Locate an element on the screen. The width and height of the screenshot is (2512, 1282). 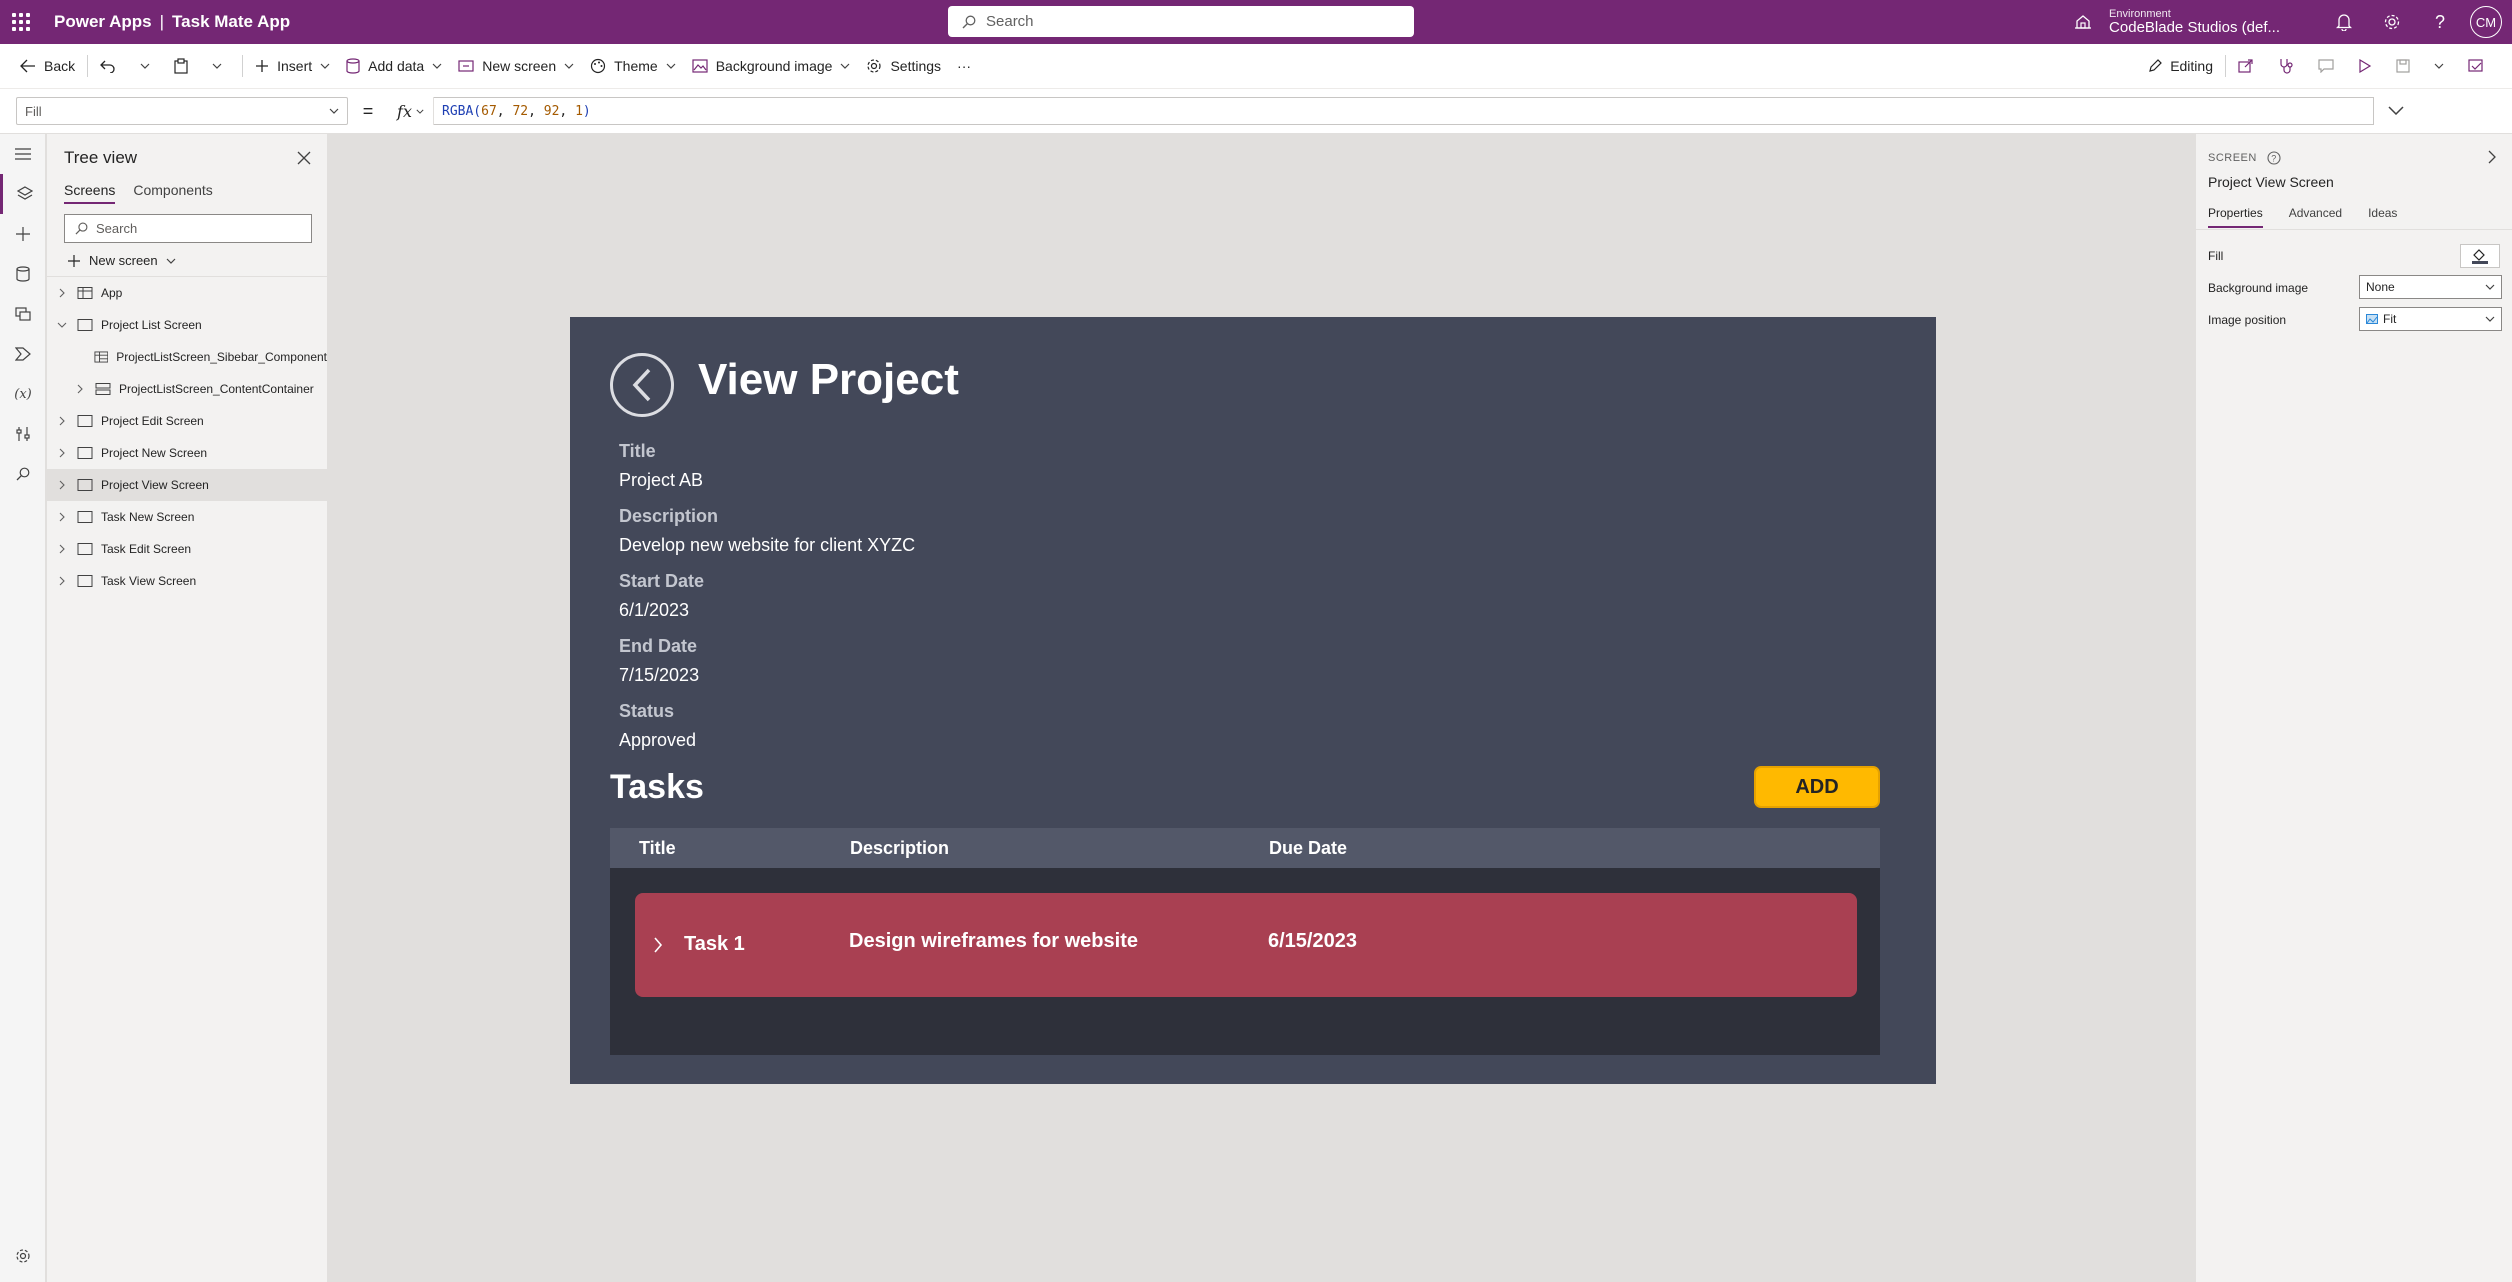
background-image-dropdown: None is located at coordinates (2430, 287).